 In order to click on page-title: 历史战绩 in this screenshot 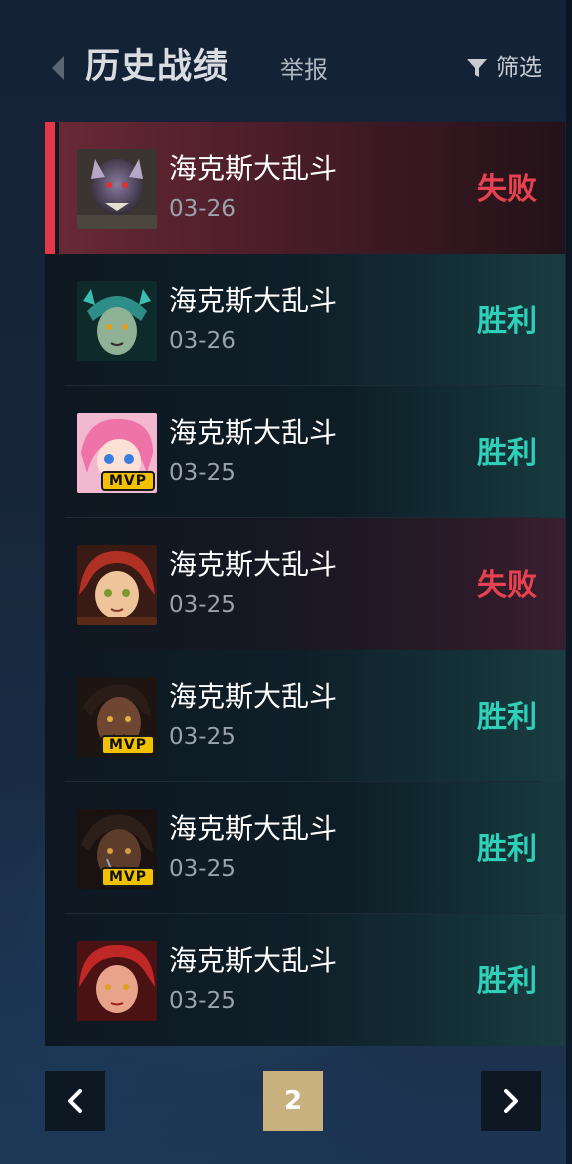, I will do `click(157, 67)`.